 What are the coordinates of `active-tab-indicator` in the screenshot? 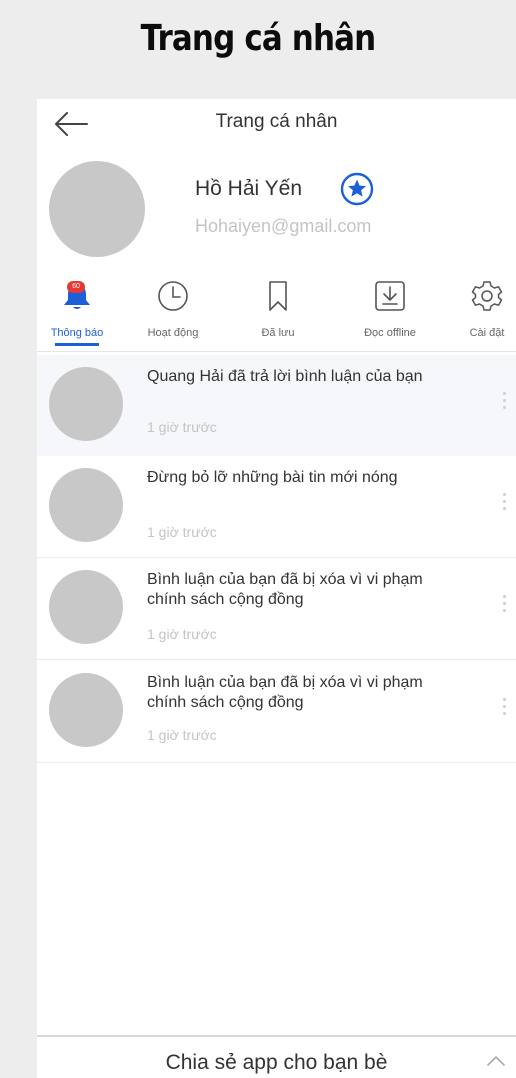 It's located at (77, 344).